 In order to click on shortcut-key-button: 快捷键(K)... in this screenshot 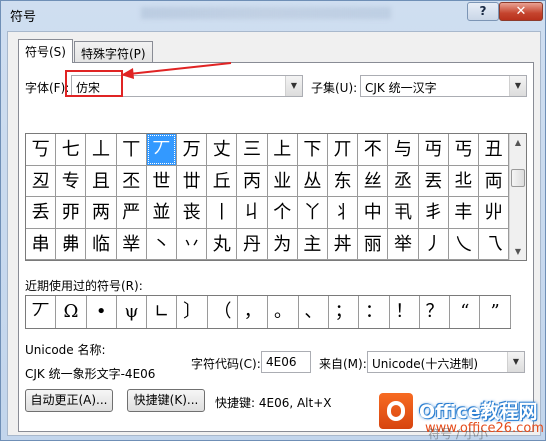, I will do `click(166, 400)`.